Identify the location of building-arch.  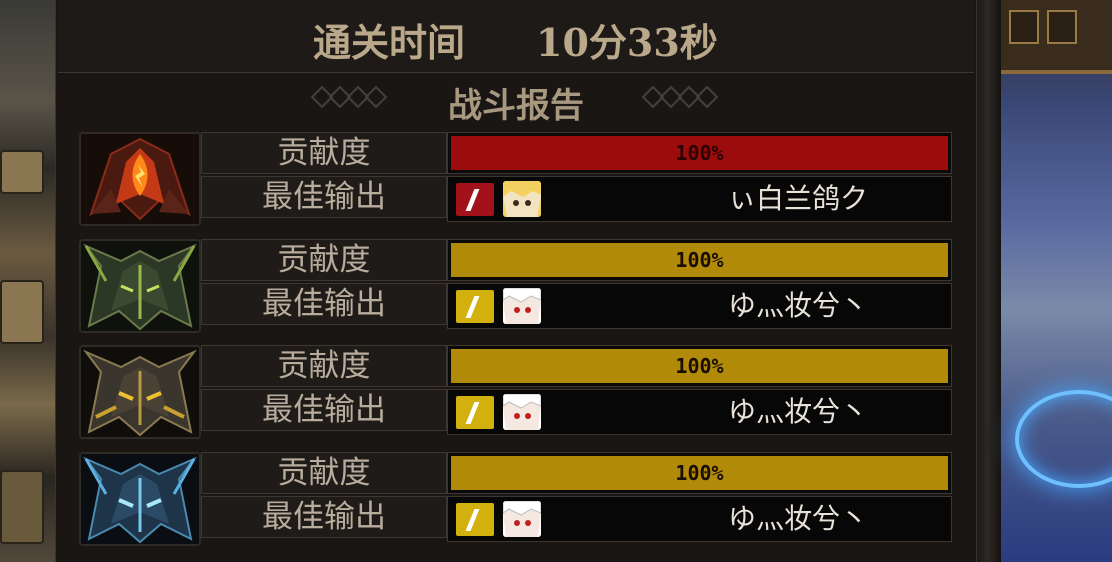
(1056, 37).